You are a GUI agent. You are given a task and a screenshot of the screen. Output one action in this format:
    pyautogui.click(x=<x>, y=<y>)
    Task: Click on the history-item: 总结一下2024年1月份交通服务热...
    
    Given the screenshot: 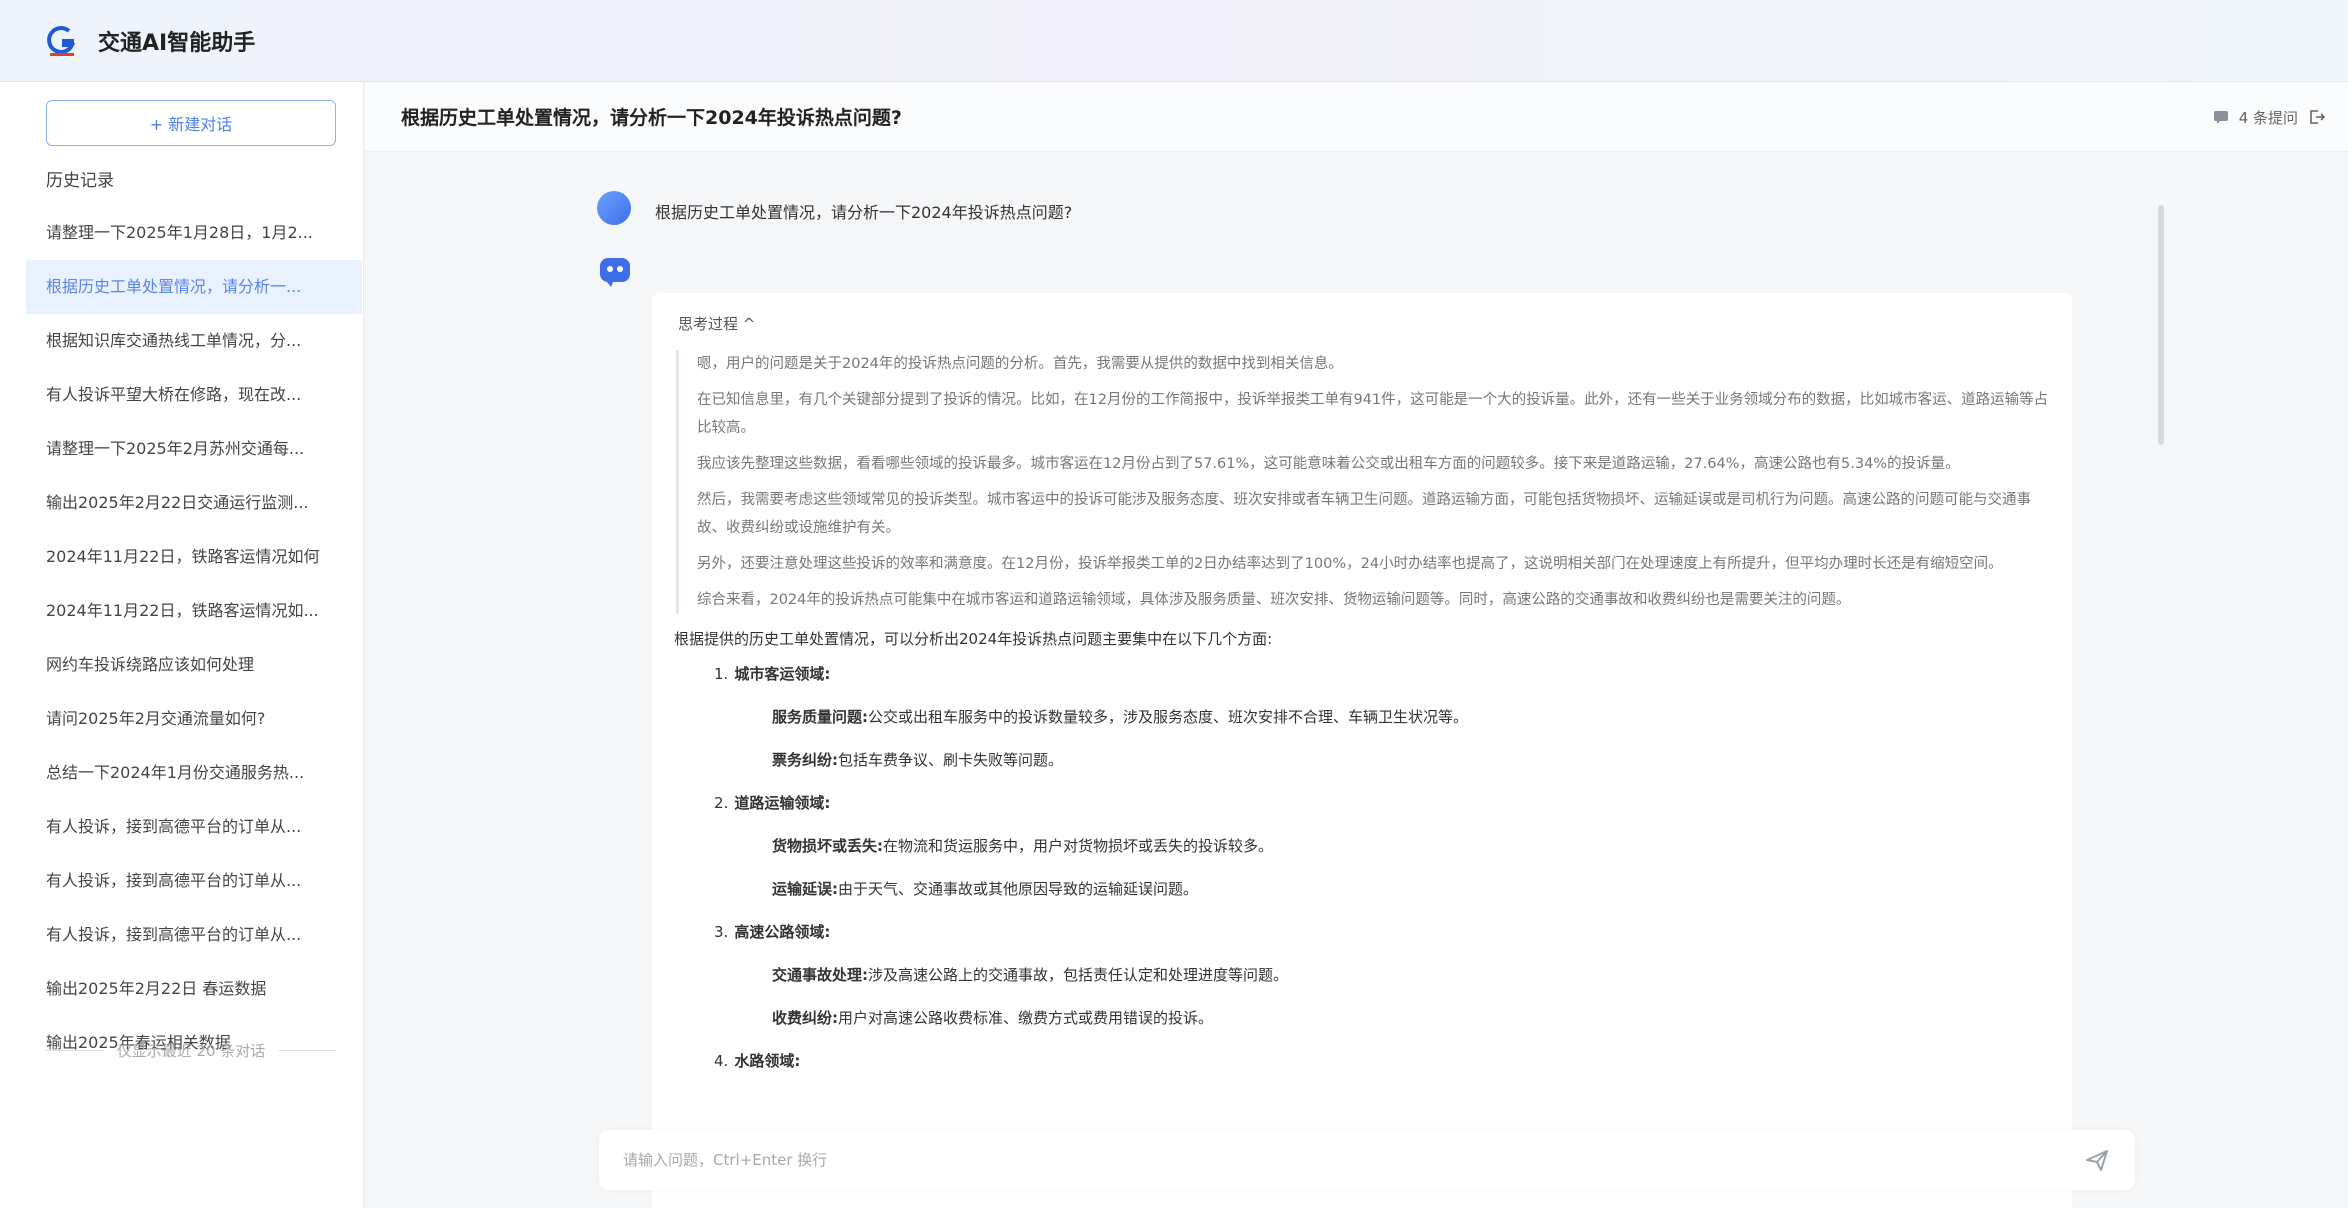 What is the action you would take?
    pyautogui.click(x=194, y=773)
    